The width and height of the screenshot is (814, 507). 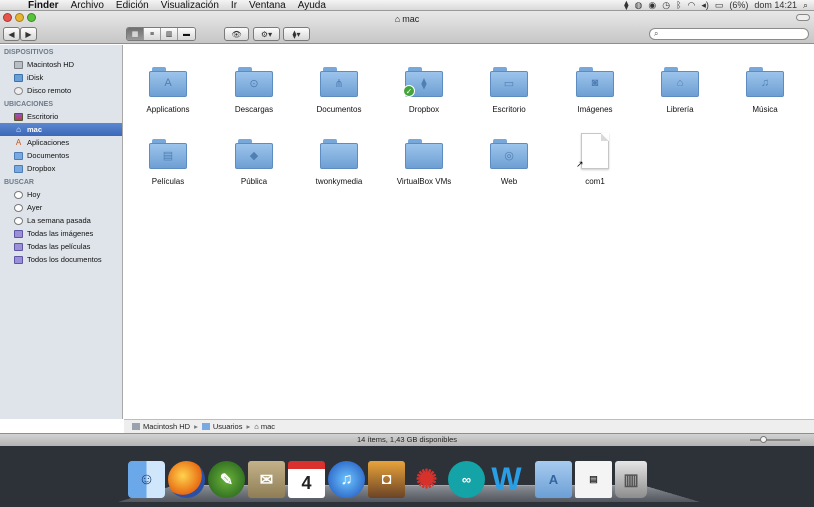 What do you see at coordinates (506, 479) in the screenshot?
I see `word-dock-icon: W` at bounding box center [506, 479].